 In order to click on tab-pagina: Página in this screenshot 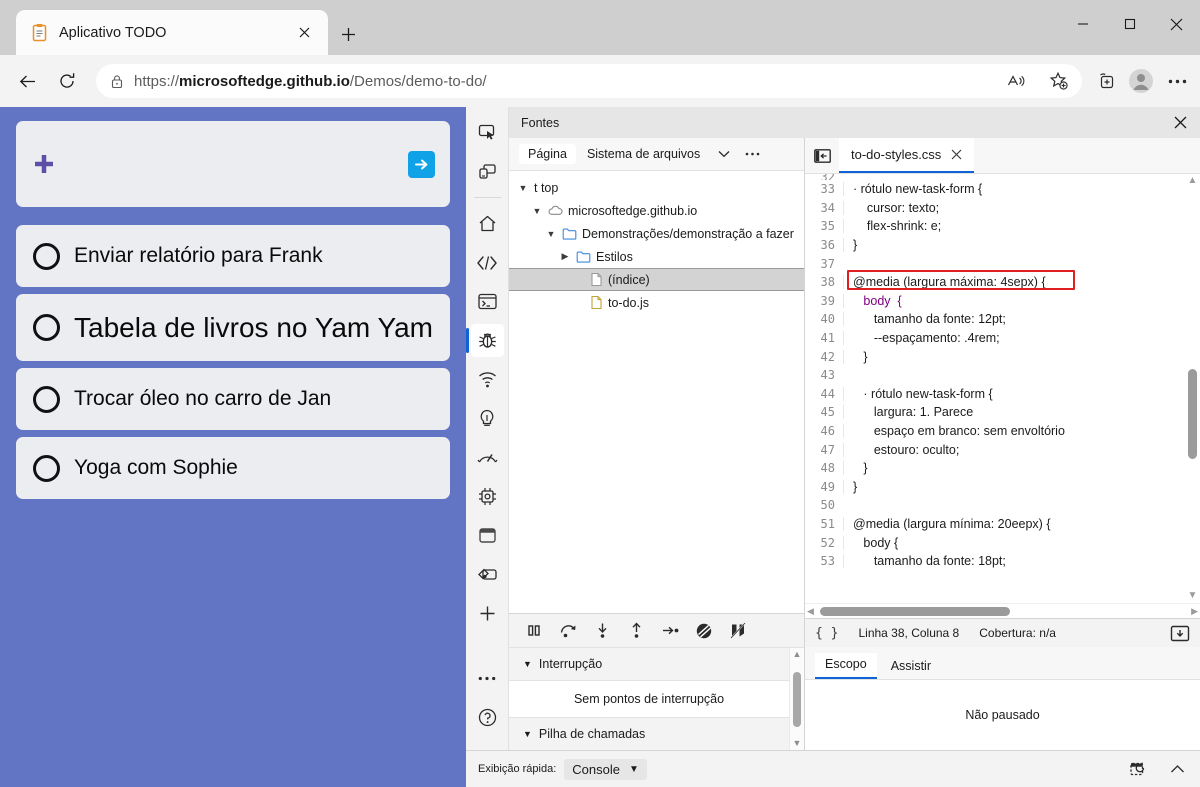, I will do `click(547, 154)`.